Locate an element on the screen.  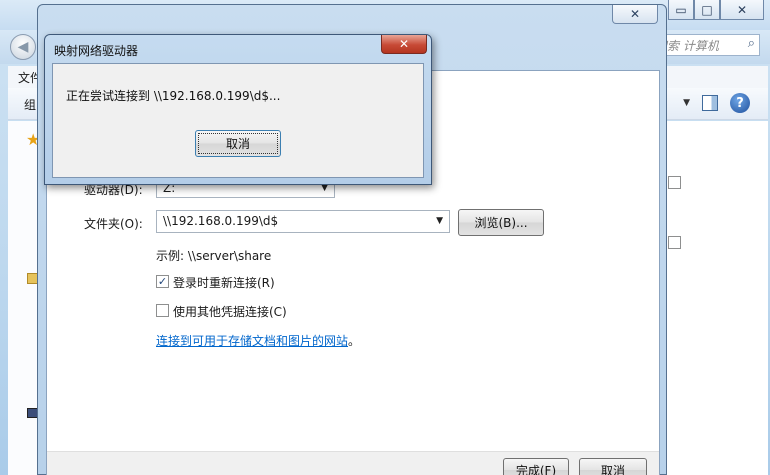
navigation-pane is located at coordinates (23, 298).